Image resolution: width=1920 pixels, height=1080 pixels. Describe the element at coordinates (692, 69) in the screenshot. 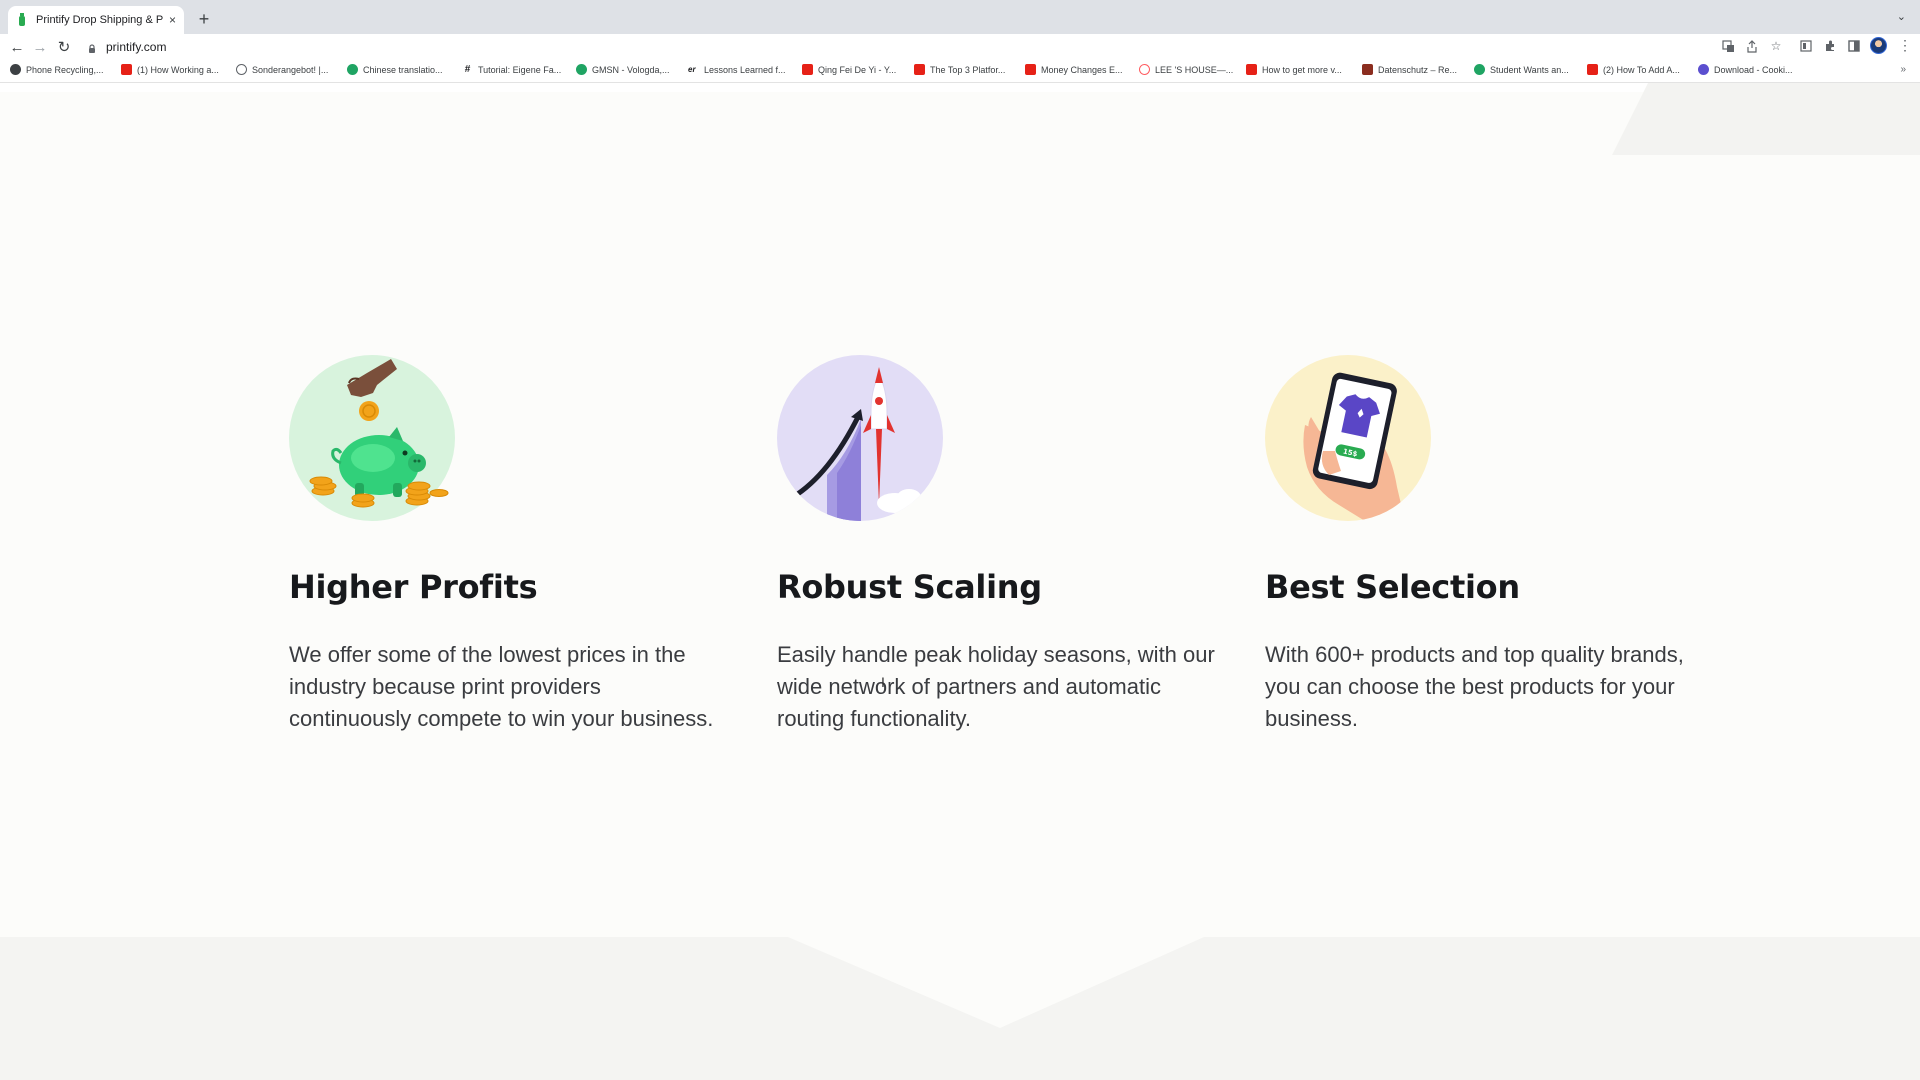

I see `bookmark-favicon-icon: er` at that location.